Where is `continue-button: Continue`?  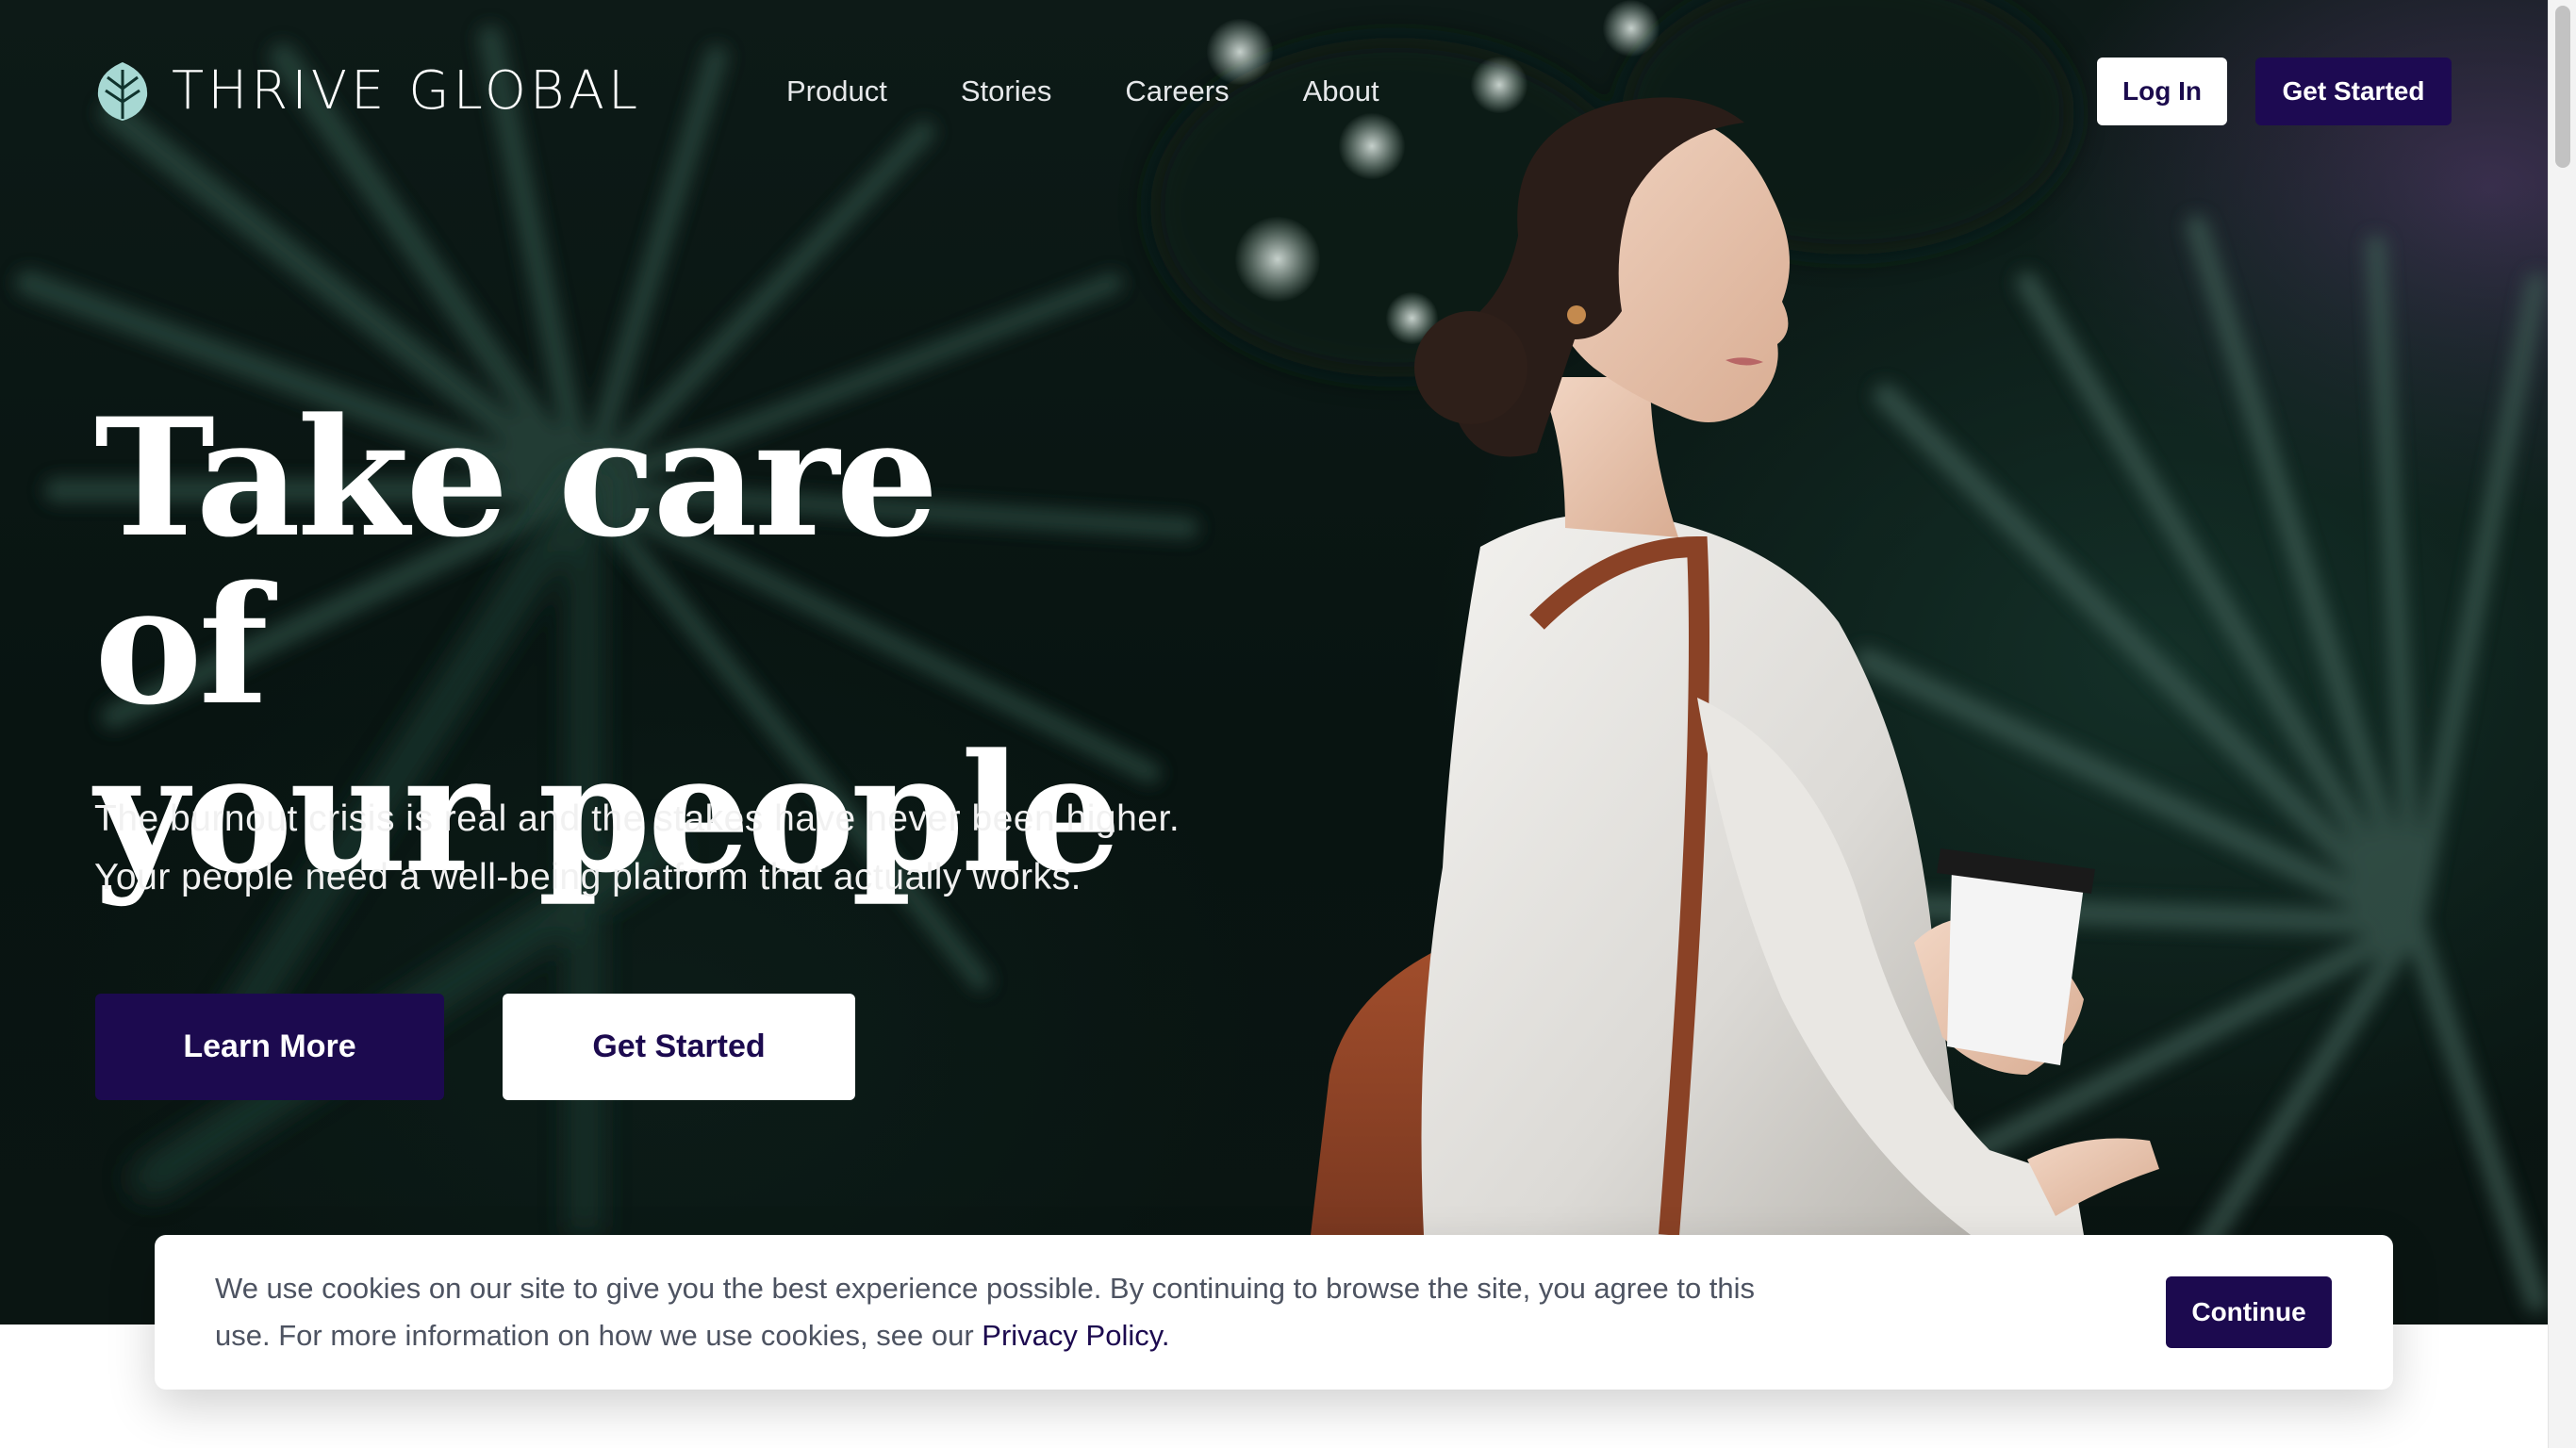 continue-button: Continue is located at coordinates (2249, 1312).